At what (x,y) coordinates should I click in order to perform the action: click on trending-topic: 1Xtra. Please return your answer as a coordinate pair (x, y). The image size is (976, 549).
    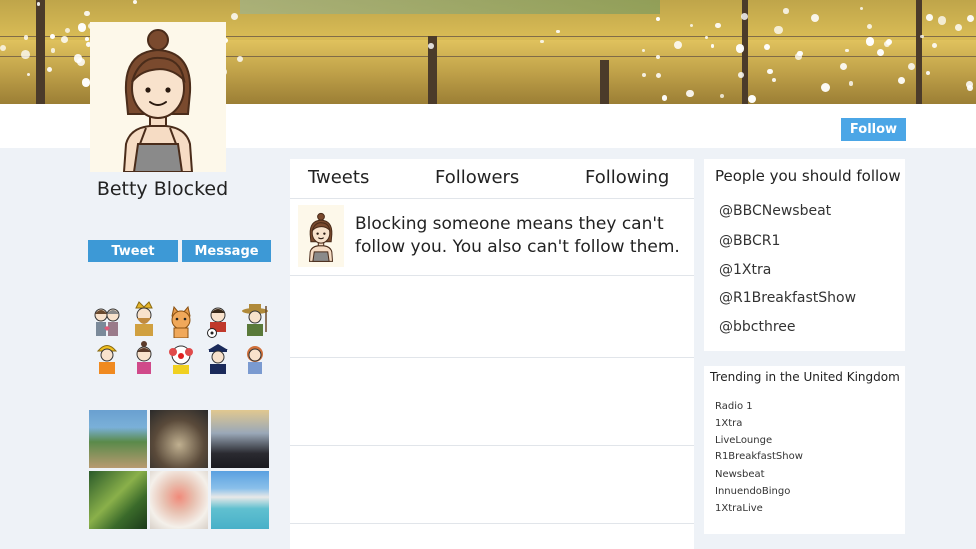
    Looking at the image, I should click on (728, 423).